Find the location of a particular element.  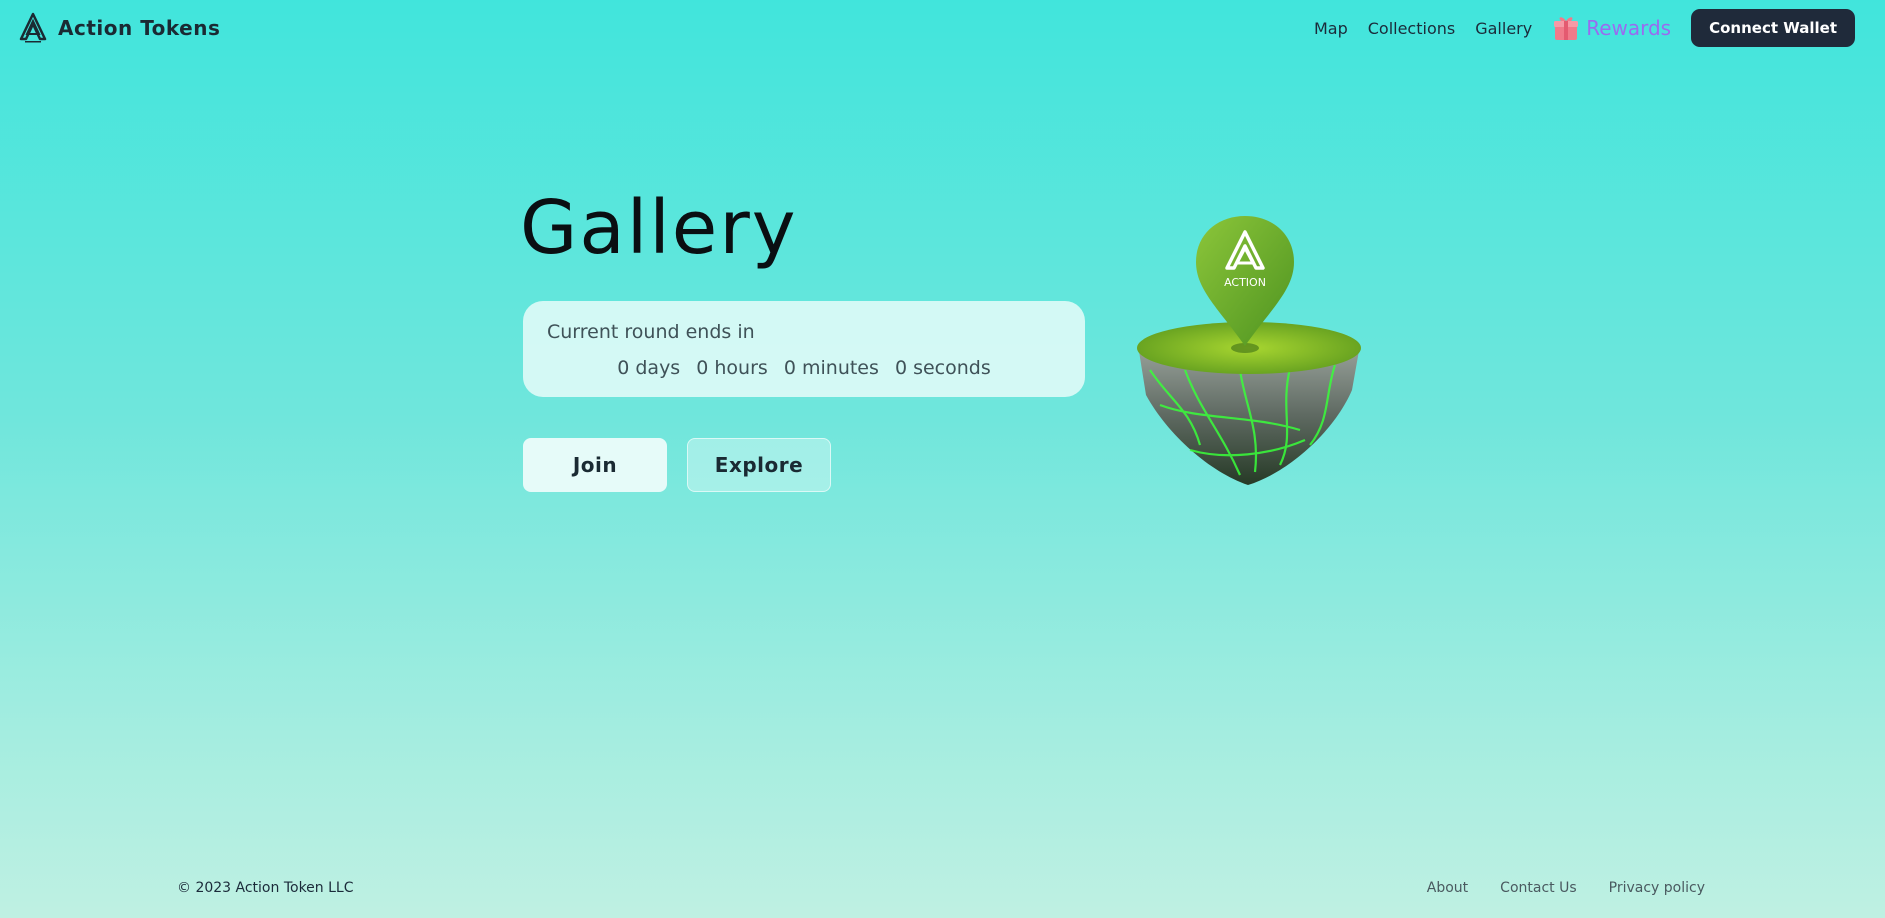

countdown-minutes: 0 minutes is located at coordinates (831, 368).